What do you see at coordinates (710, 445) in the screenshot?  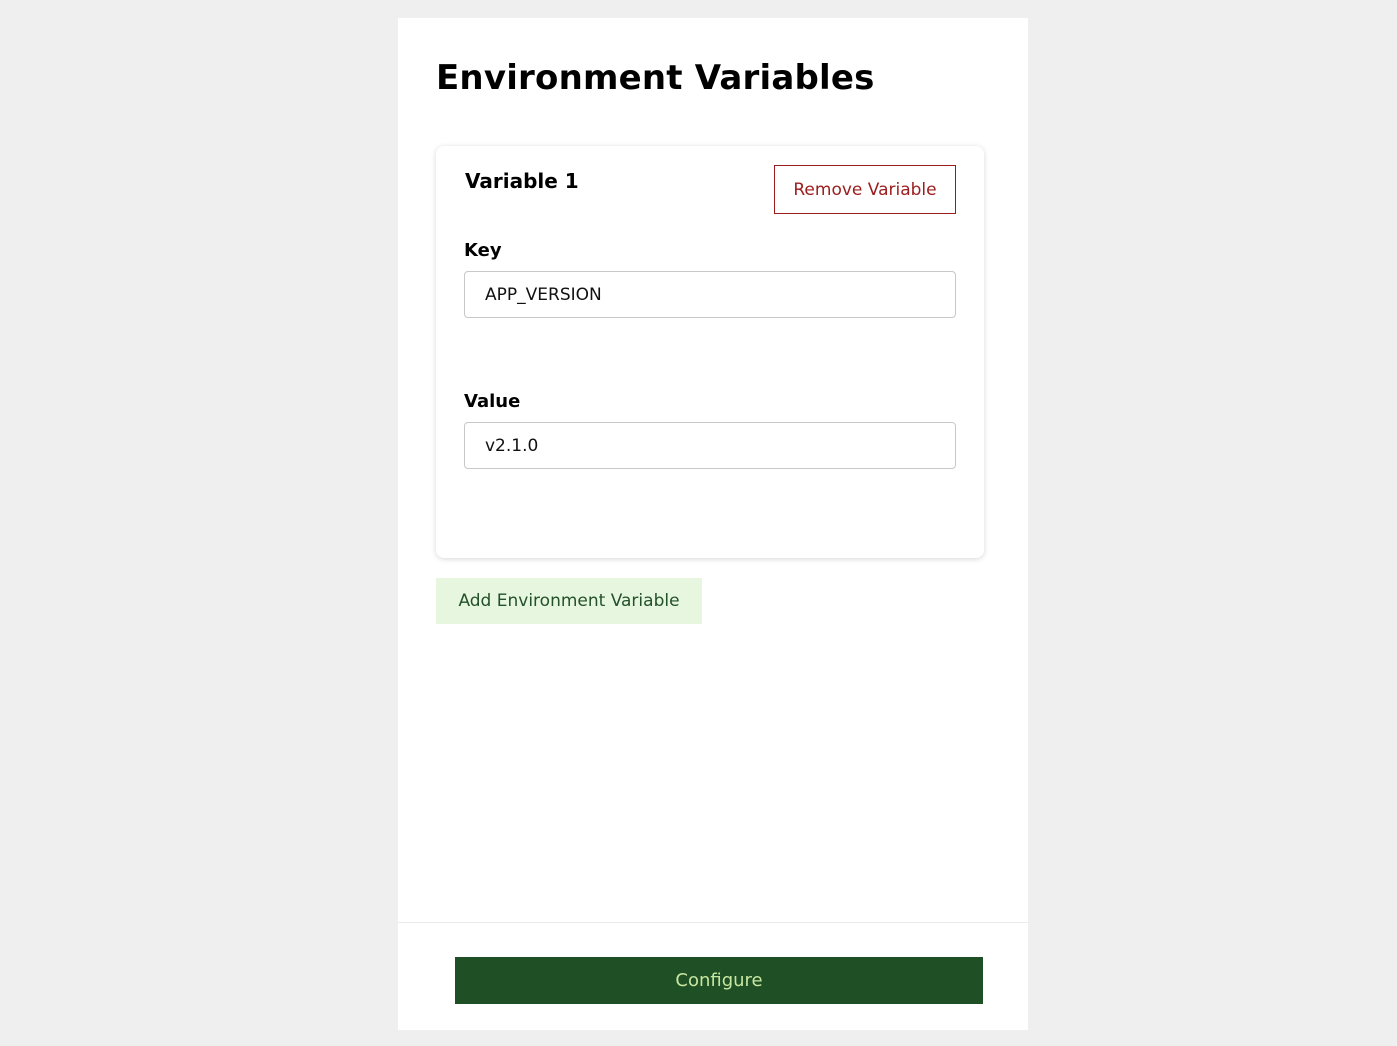 I see `value-input` at bounding box center [710, 445].